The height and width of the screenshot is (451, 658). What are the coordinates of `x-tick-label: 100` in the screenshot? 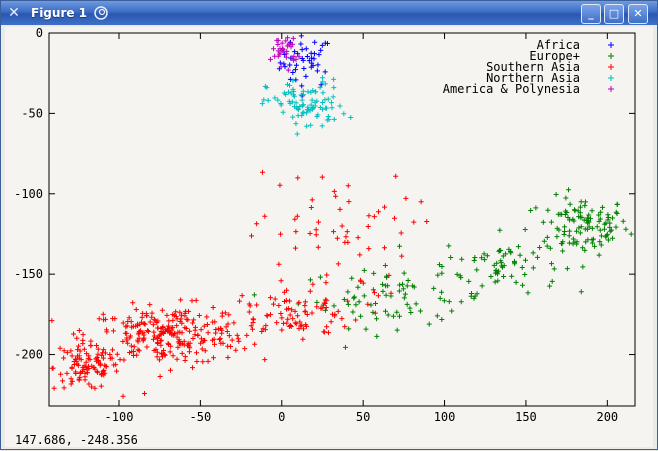 It's located at (445, 417).